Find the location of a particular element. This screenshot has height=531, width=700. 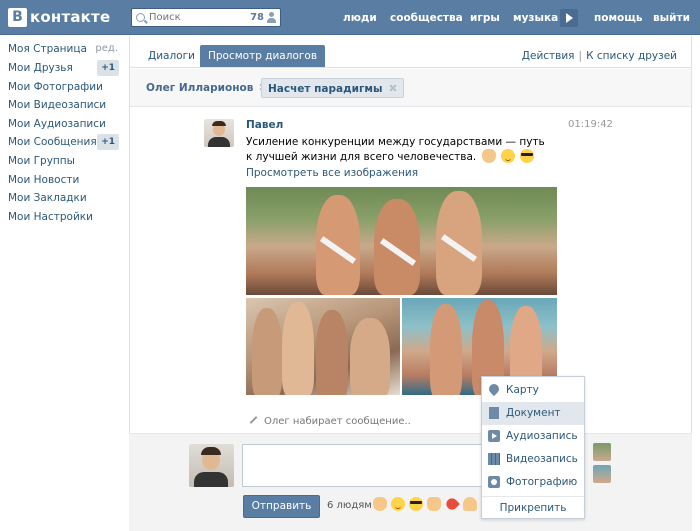

person-icon is located at coordinates (271, 17).